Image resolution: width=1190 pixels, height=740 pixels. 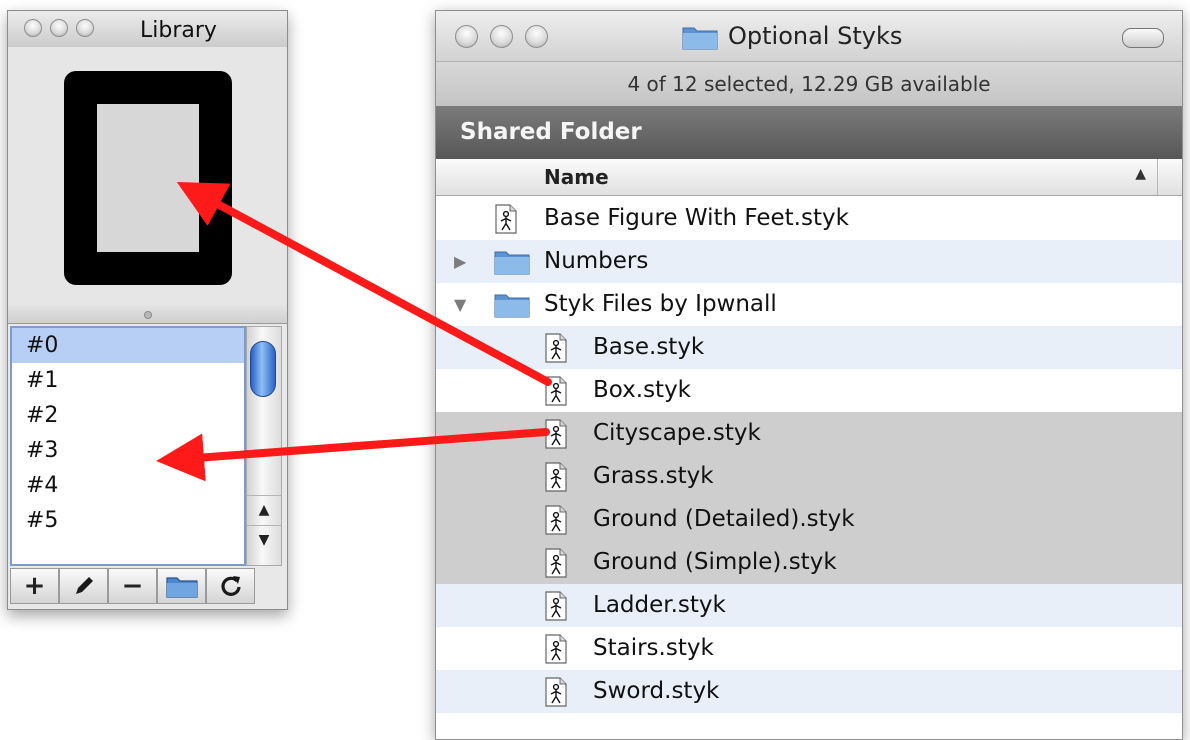 I want to click on finder-titlebar: Optional Styks, so click(x=809, y=36).